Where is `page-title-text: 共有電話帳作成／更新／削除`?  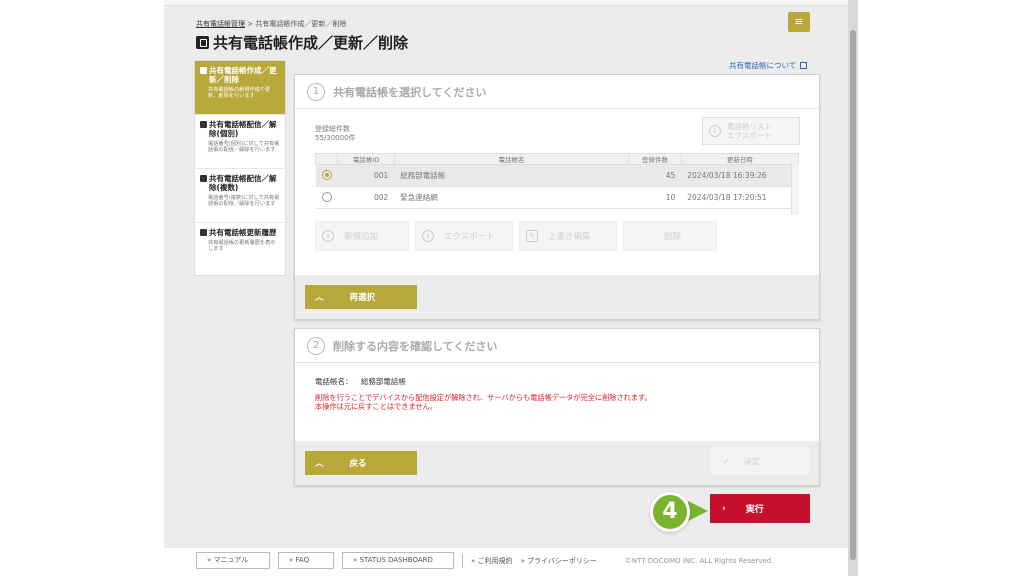
page-title-text: 共有電話帳作成／更新／削除 is located at coordinates (311, 43).